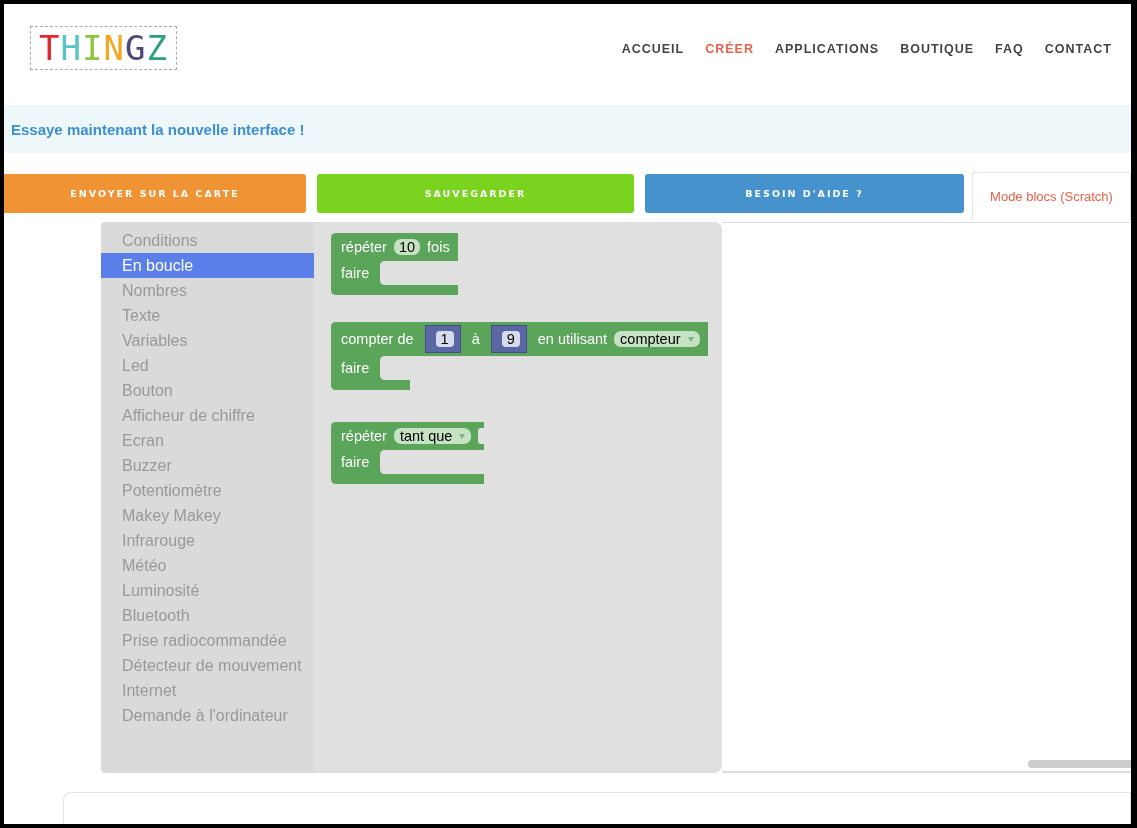 Image resolution: width=1137 pixels, height=828 pixels. I want to click on category-item: Variables, so click(207, 340).